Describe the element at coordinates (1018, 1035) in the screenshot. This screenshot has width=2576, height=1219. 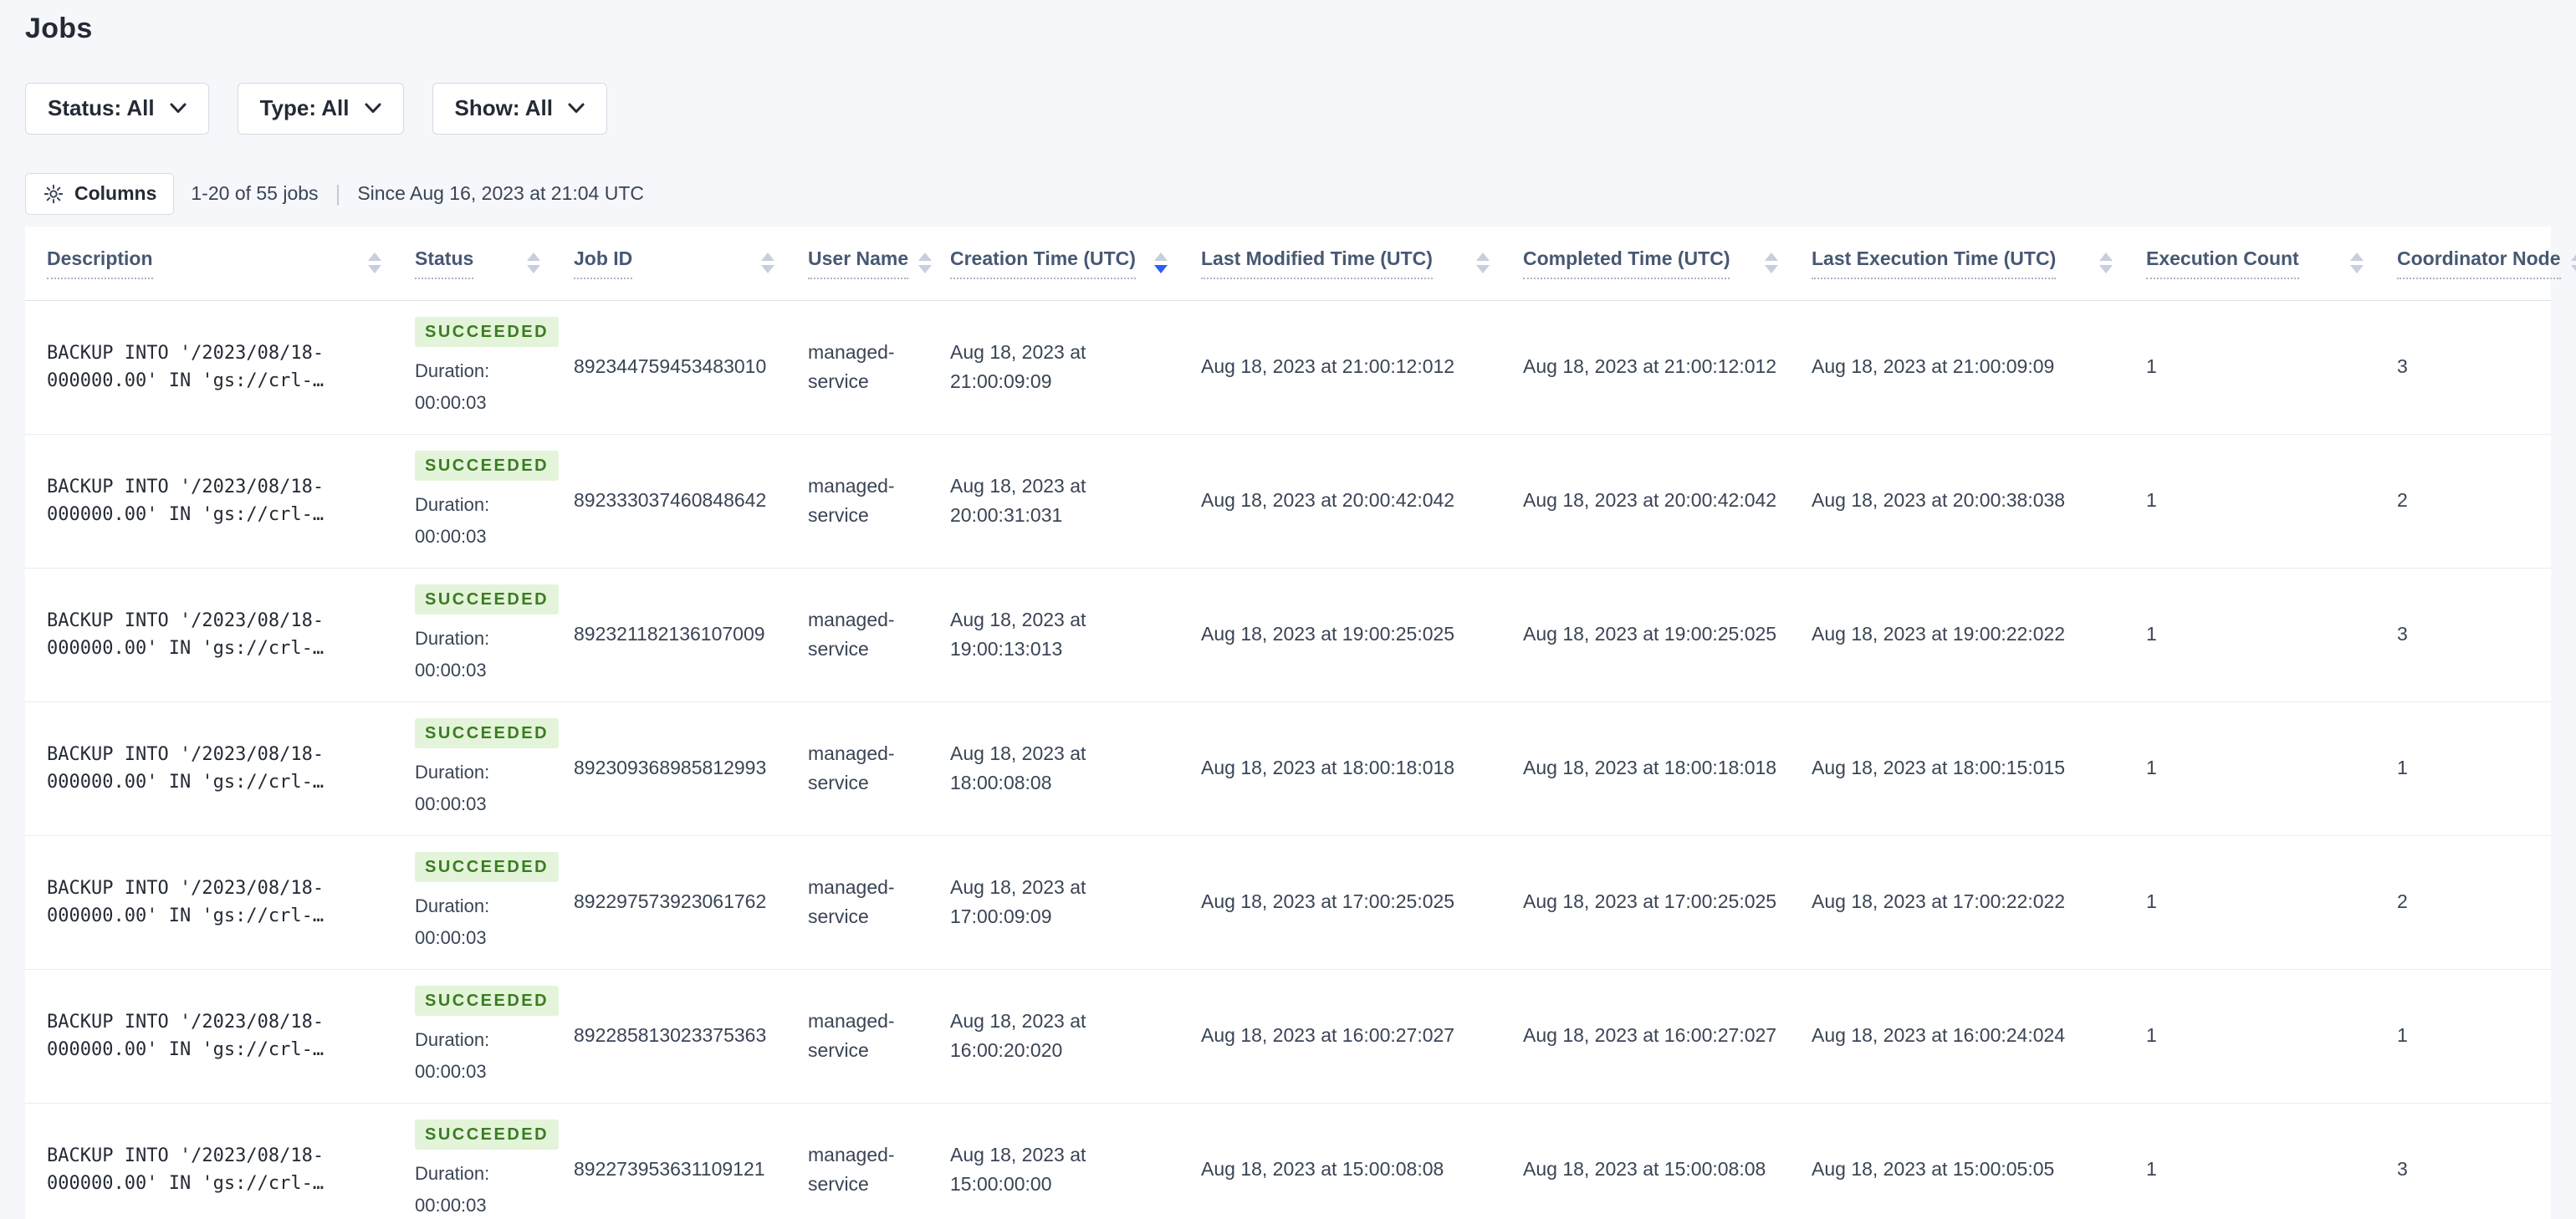
I see `creation-time-cell: Aug 18, 2023 at 16:00:20:020` at that location.